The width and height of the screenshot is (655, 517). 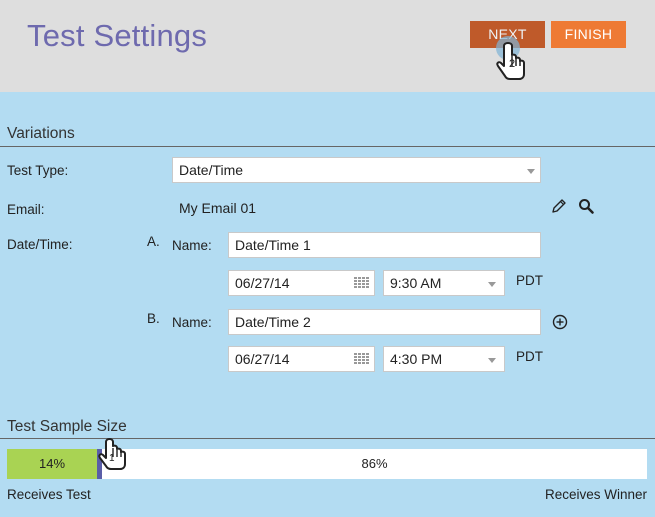 What do you see at coordinates (384, 245) in the screenshot?
I see `variation-a-name-input: Date/Time 1` at bounding box center [384, 245].